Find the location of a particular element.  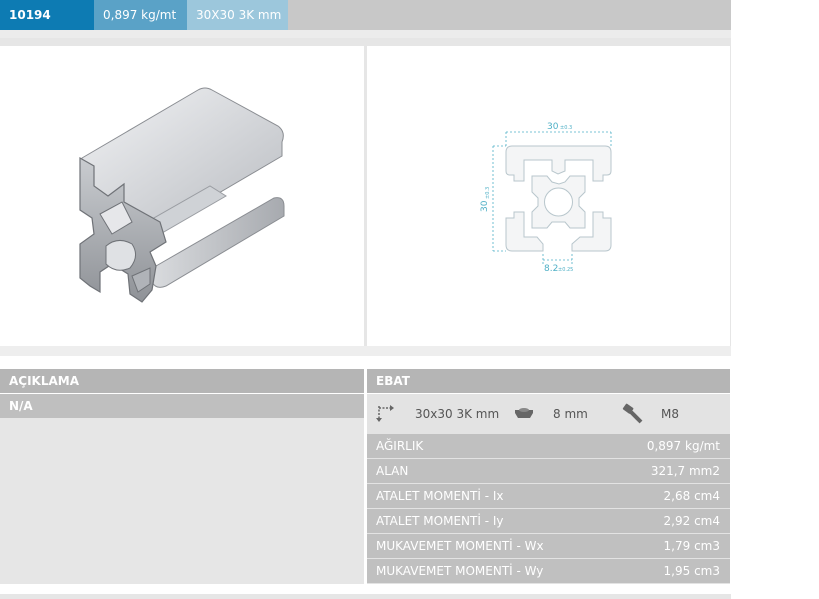

spec-row: ATALET MOMENTİ - Ix 2,68 cm4 is located at coordinates (548, 496).